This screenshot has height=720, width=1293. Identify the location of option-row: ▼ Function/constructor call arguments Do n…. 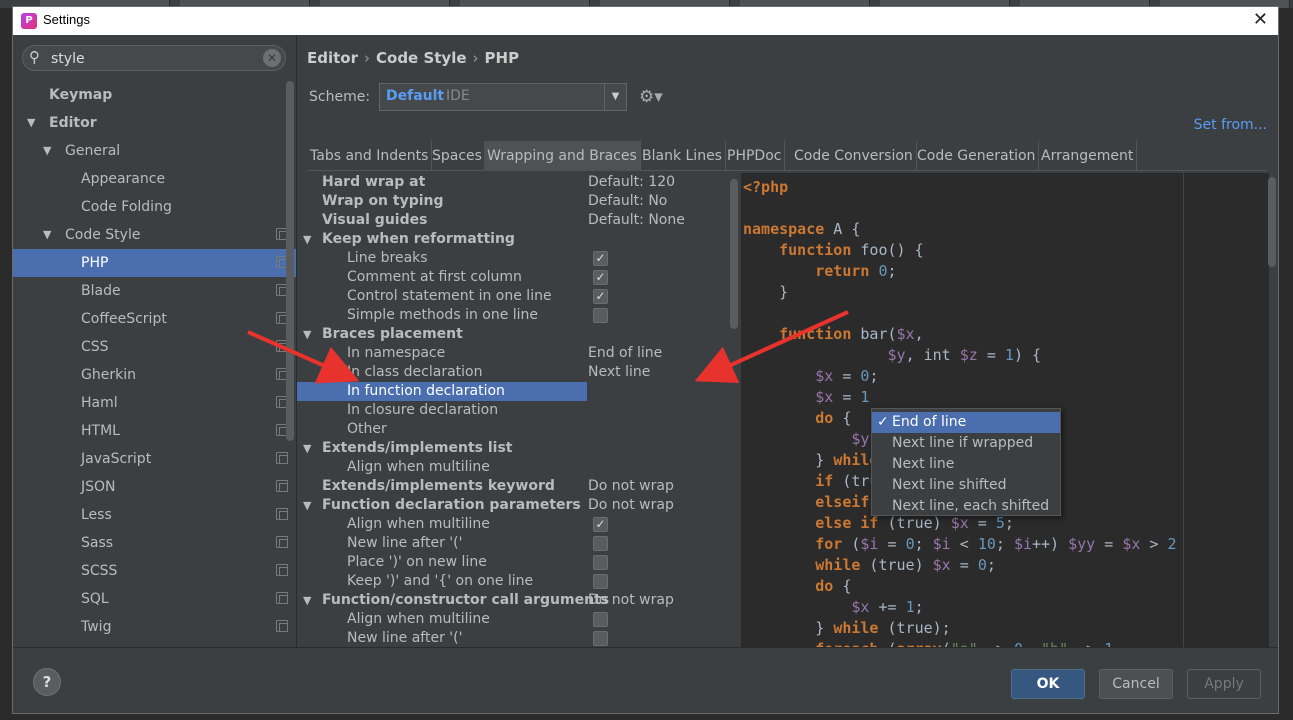
(512, 600).